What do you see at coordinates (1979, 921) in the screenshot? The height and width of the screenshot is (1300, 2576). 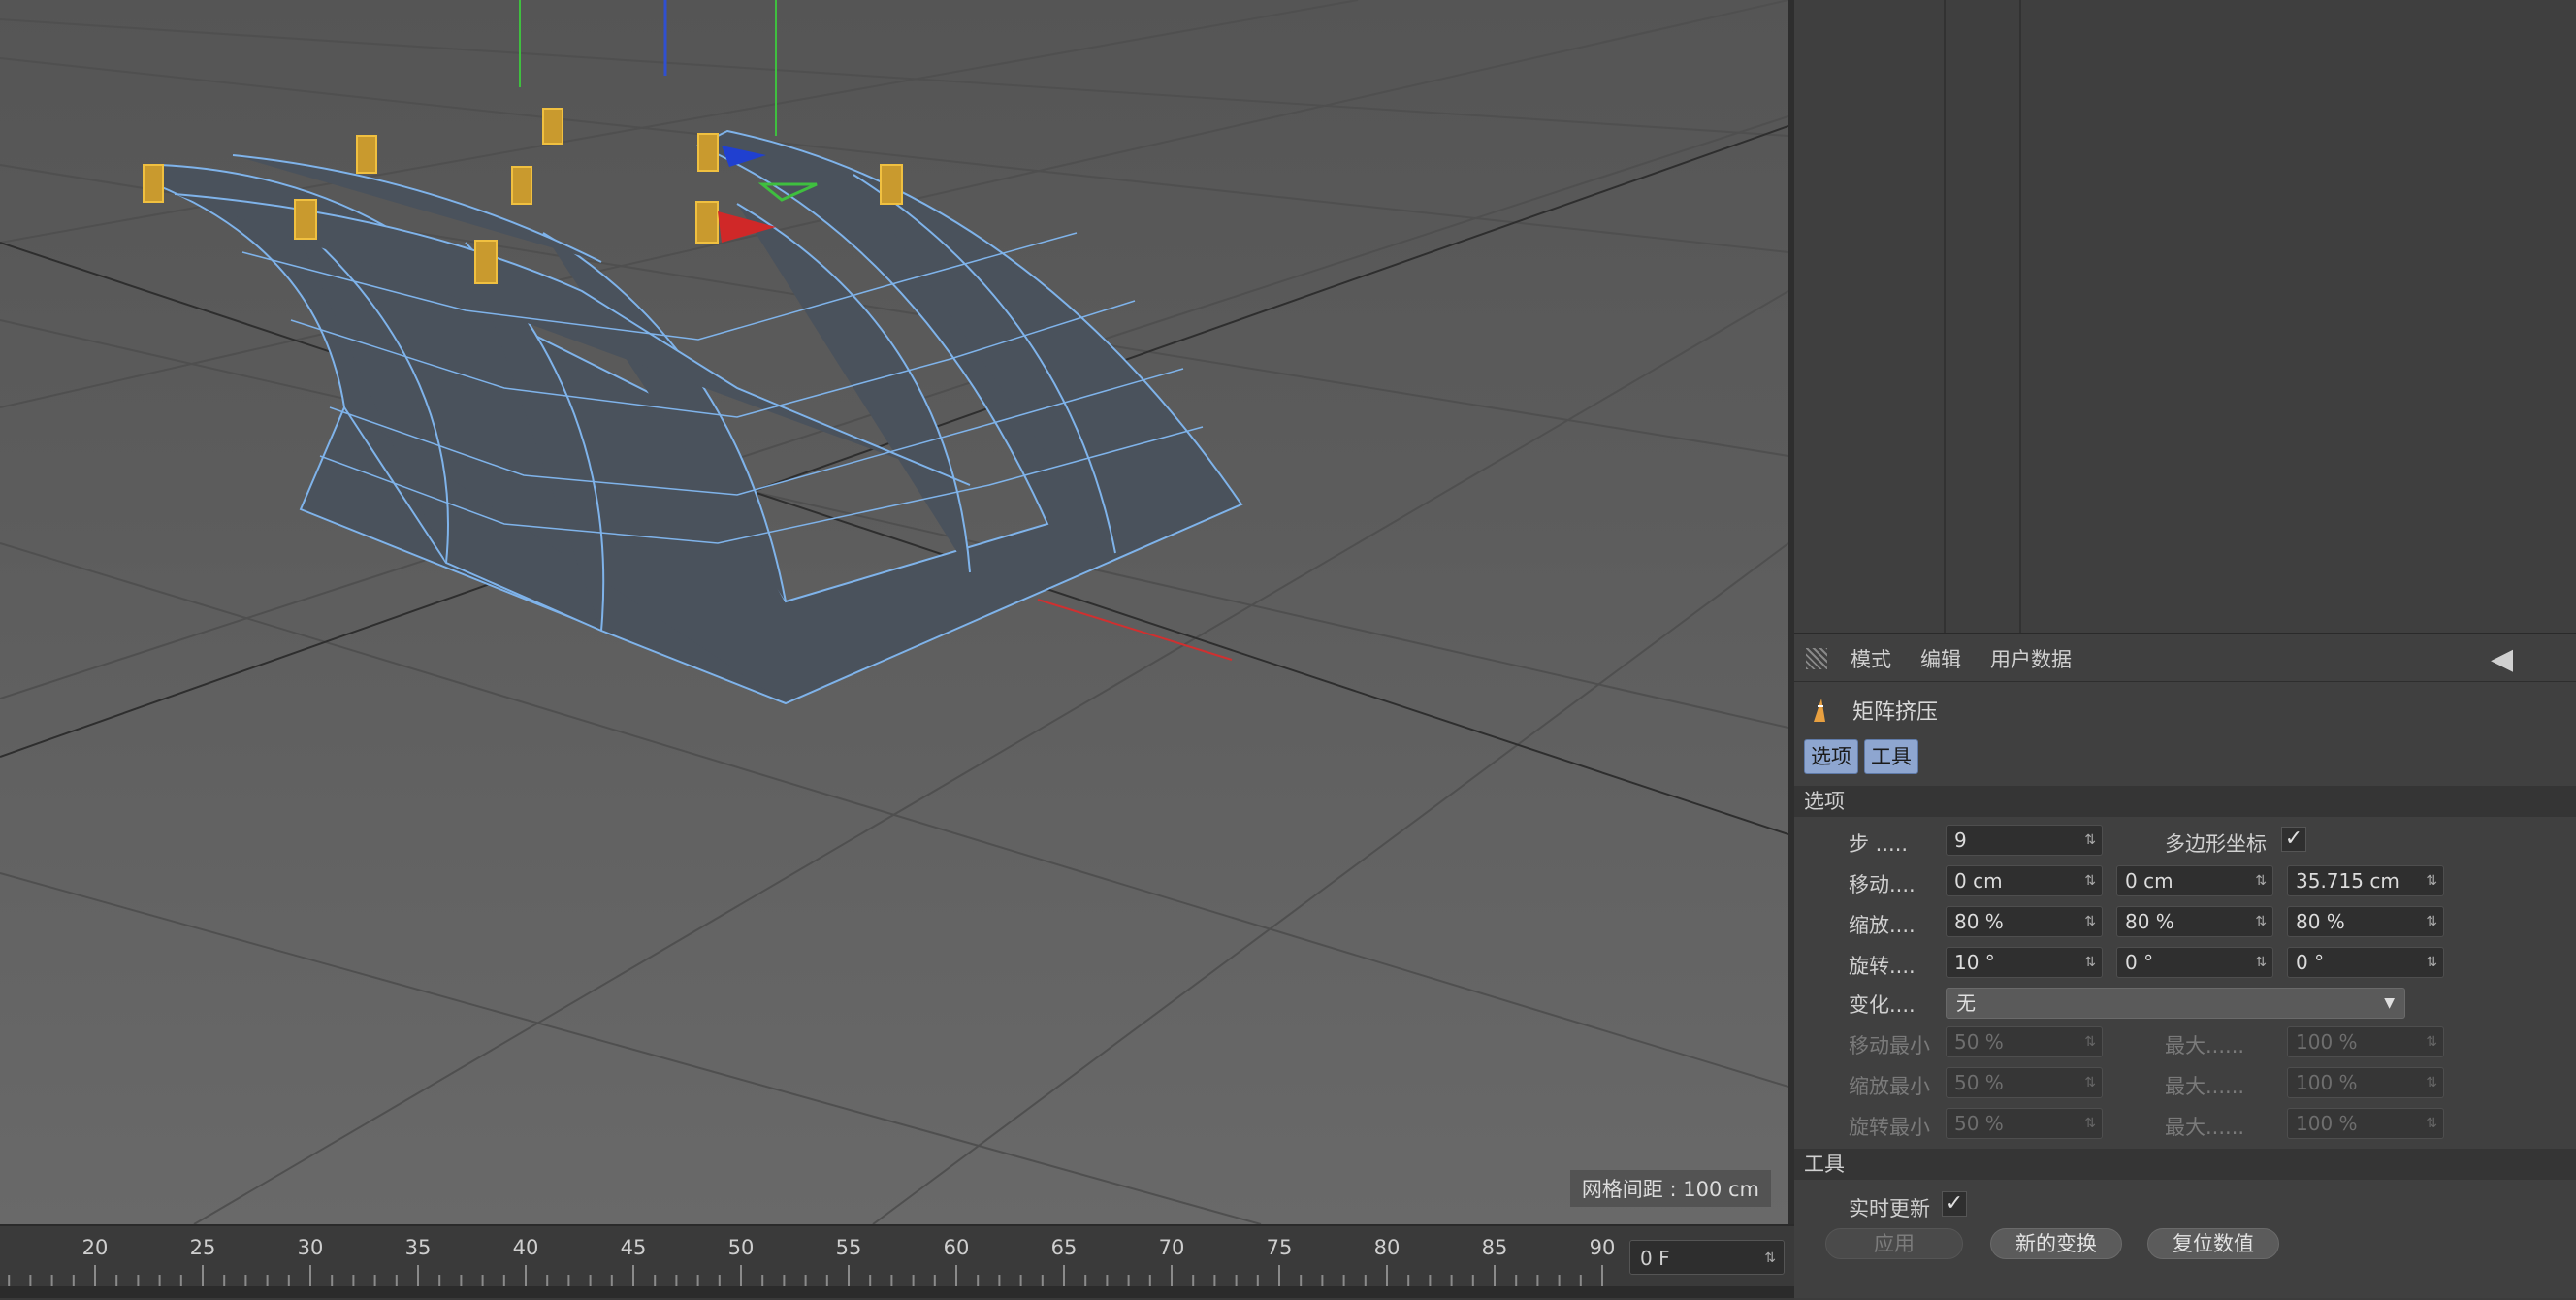 I see `scale-x-value: 80 %` at bounding box center [1979, 921].